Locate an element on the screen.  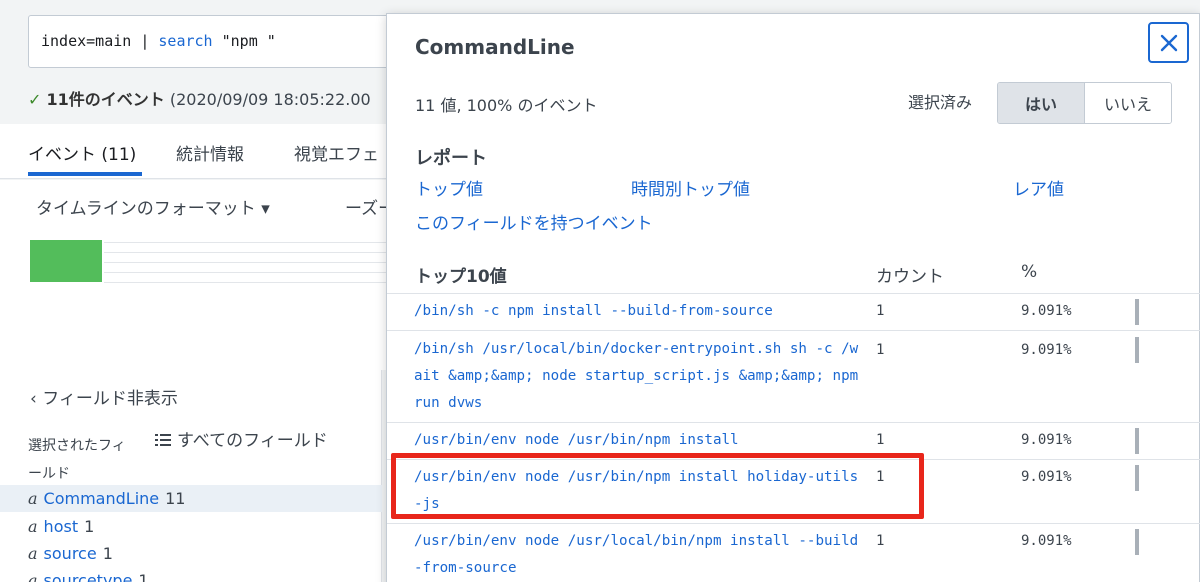
field-name: CommandLine is located at coordinates (101, 498).